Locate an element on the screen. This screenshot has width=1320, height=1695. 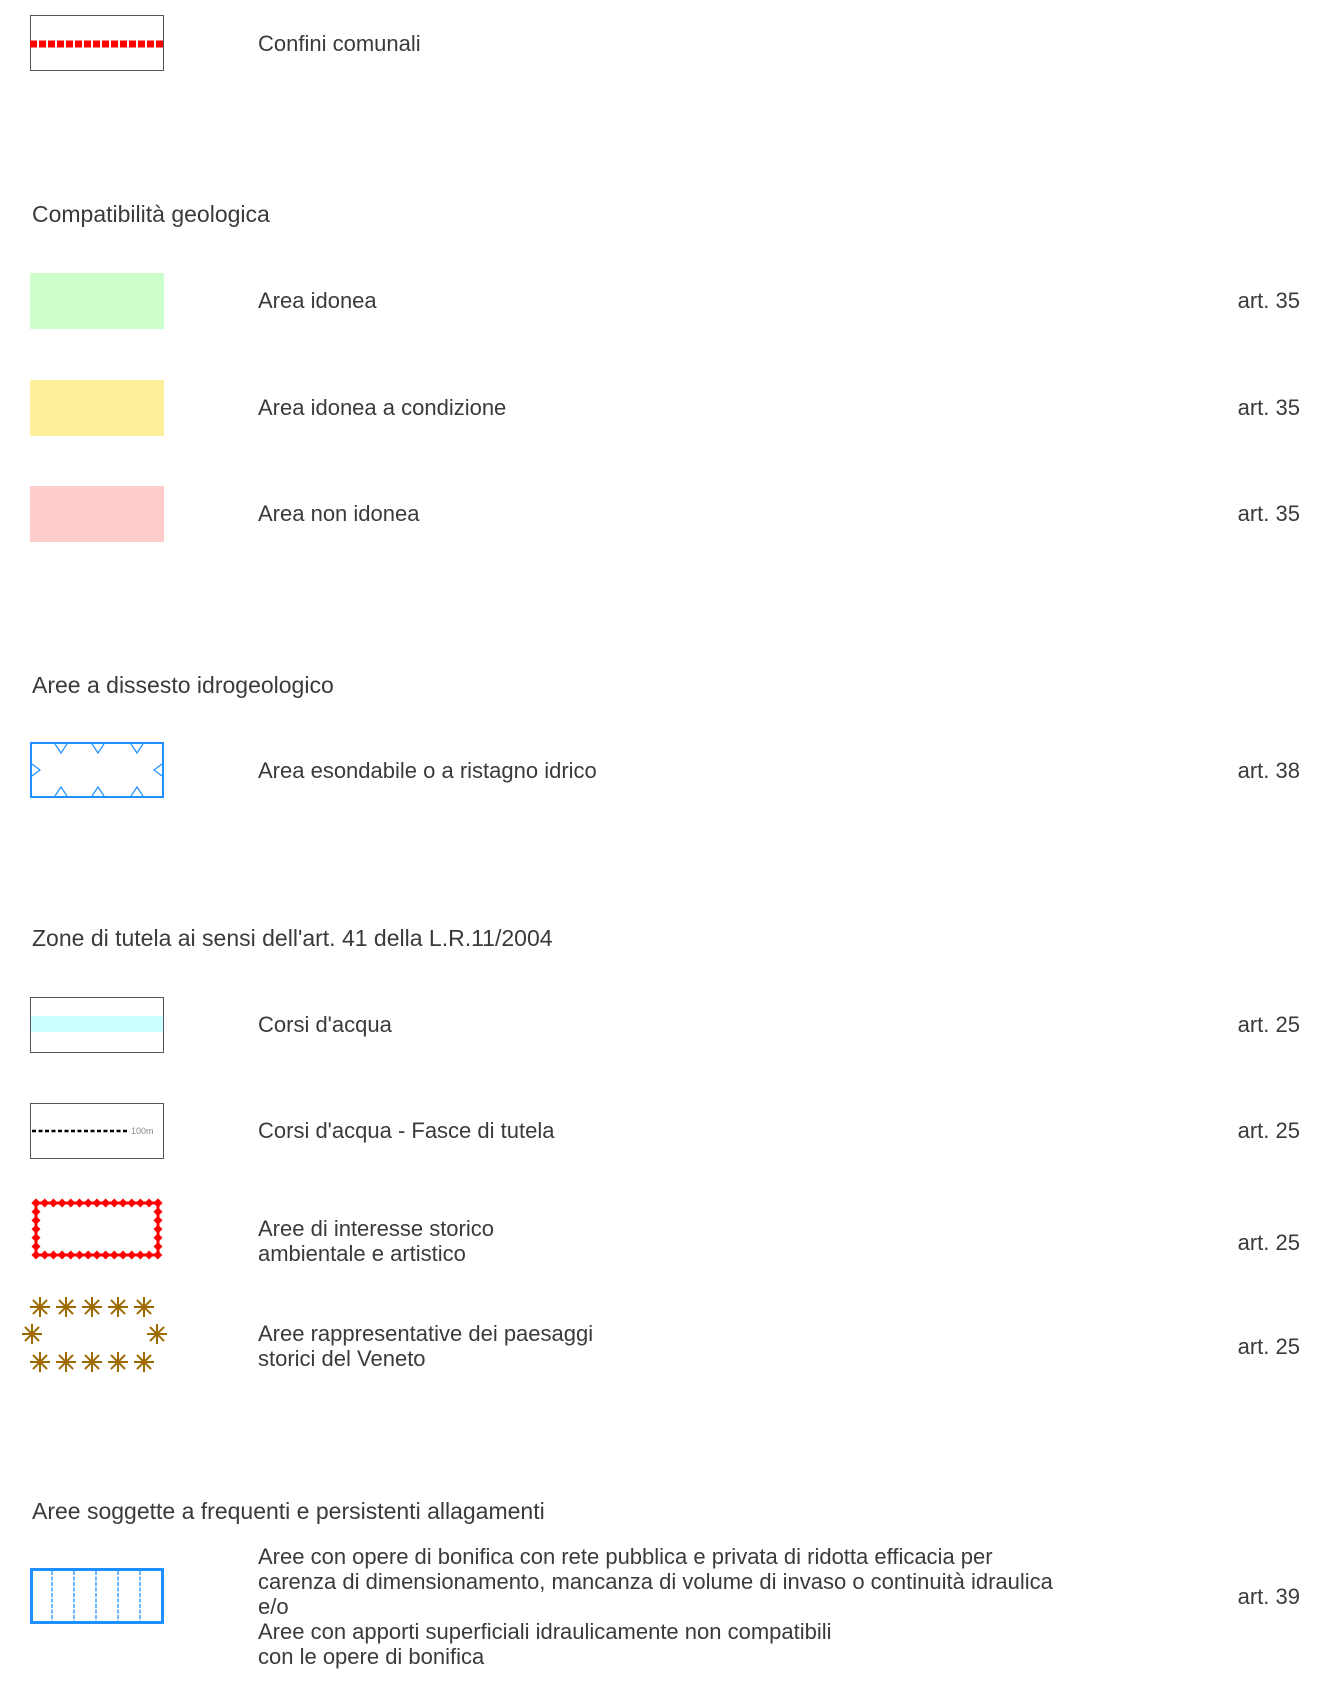
area-unsuitable-label: Area non idonea is located at coordinates (339, 513).